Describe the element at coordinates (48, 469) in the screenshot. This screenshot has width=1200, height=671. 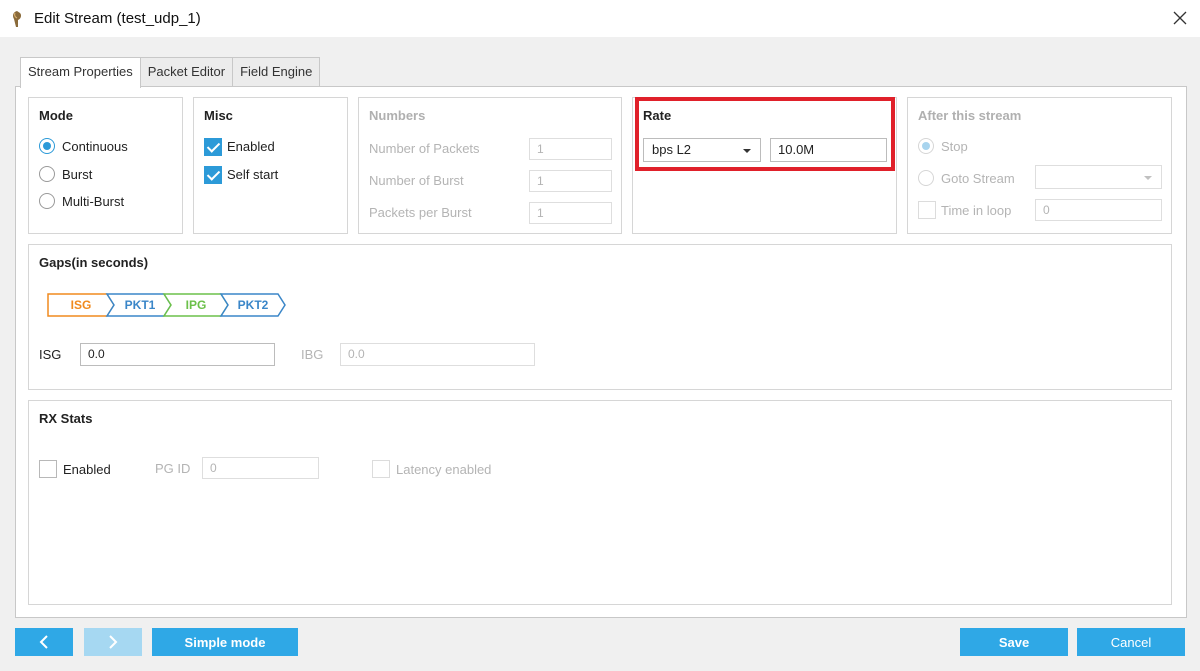
I see `rx-enabled-checkbox` at that location.